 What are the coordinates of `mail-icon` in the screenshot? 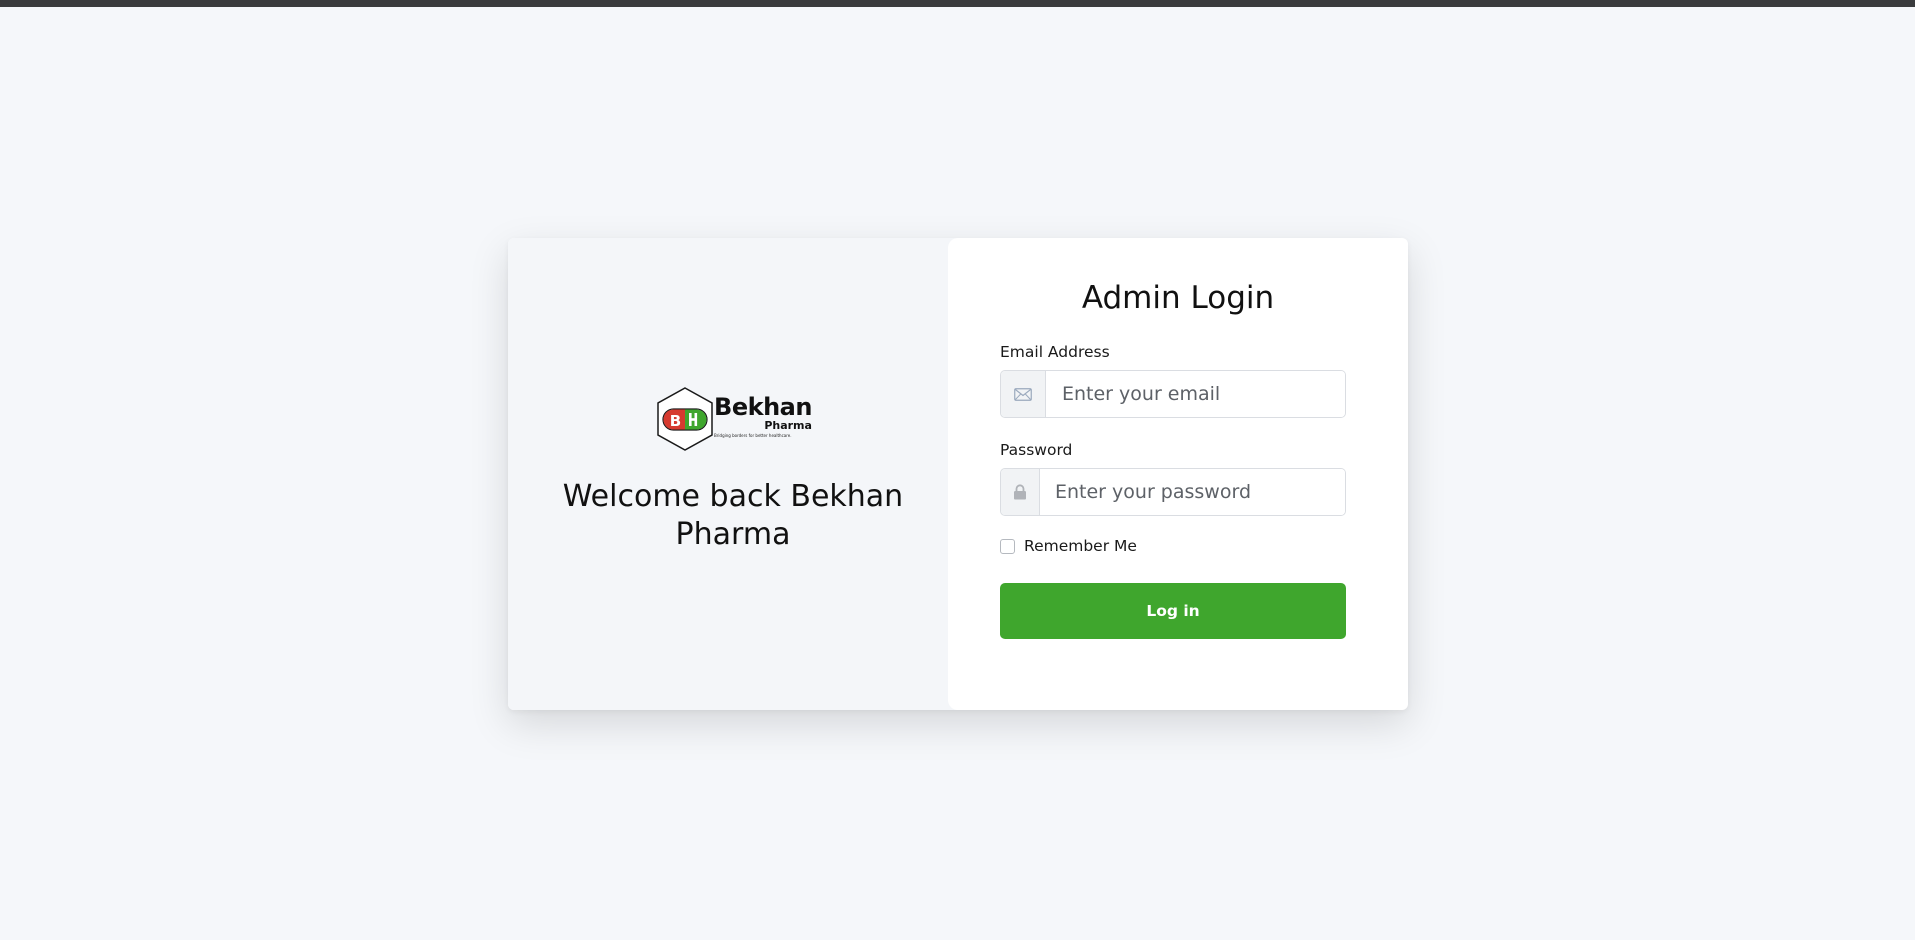 It's located at (1023, 394).